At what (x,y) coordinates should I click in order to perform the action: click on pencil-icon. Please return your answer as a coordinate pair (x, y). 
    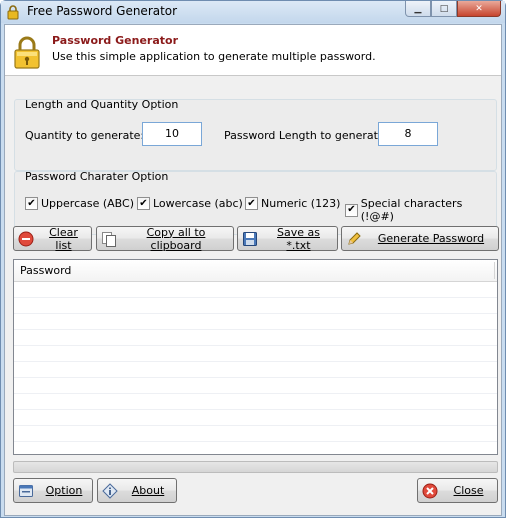
    Looking at the image, I should click on (354, 238).